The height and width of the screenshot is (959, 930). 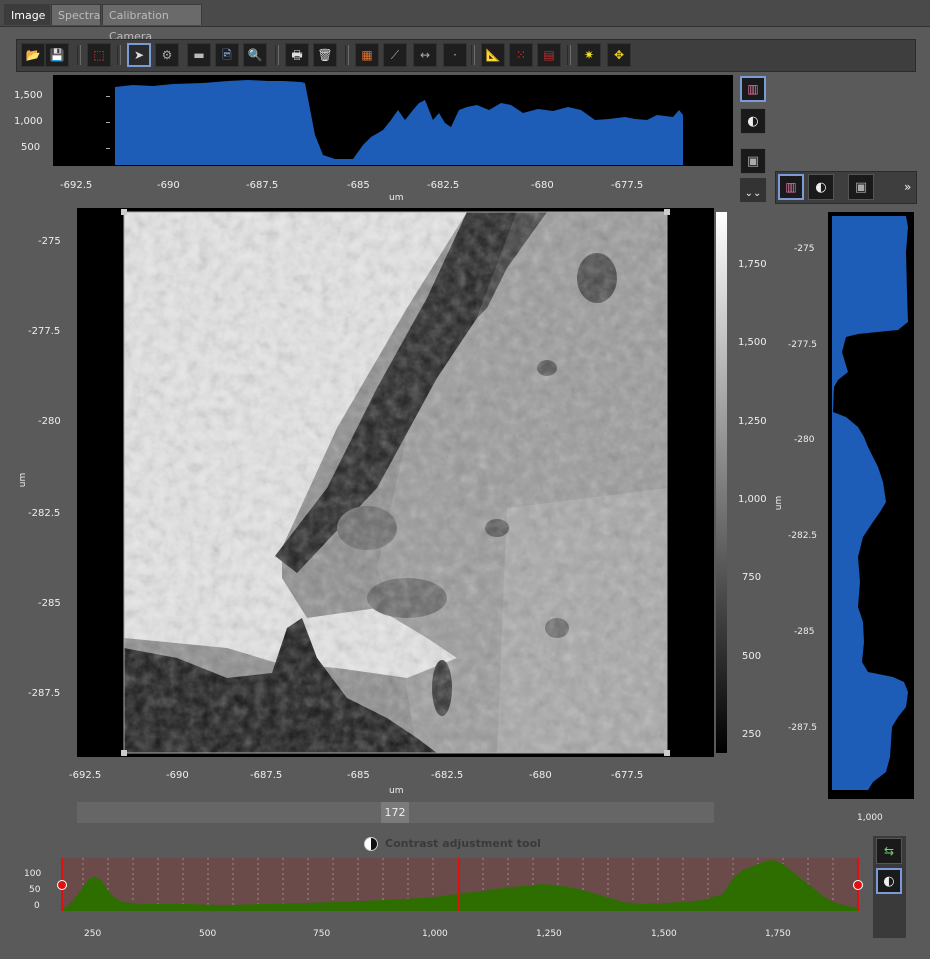 I want to click on horizontal-profile-button: ↔, so click(x=425, y=55).